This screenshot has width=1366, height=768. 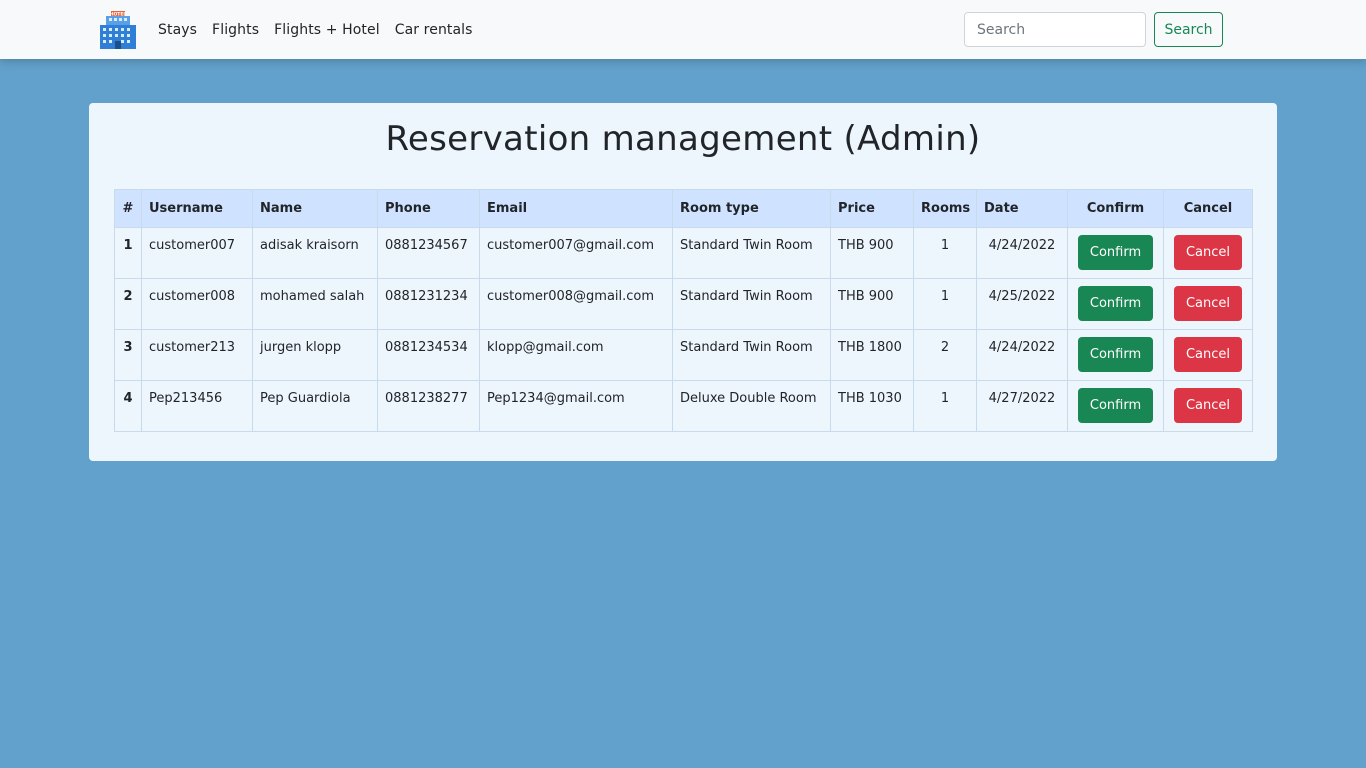 I want to click on cell-number: 1, so click(x=128, y=253).